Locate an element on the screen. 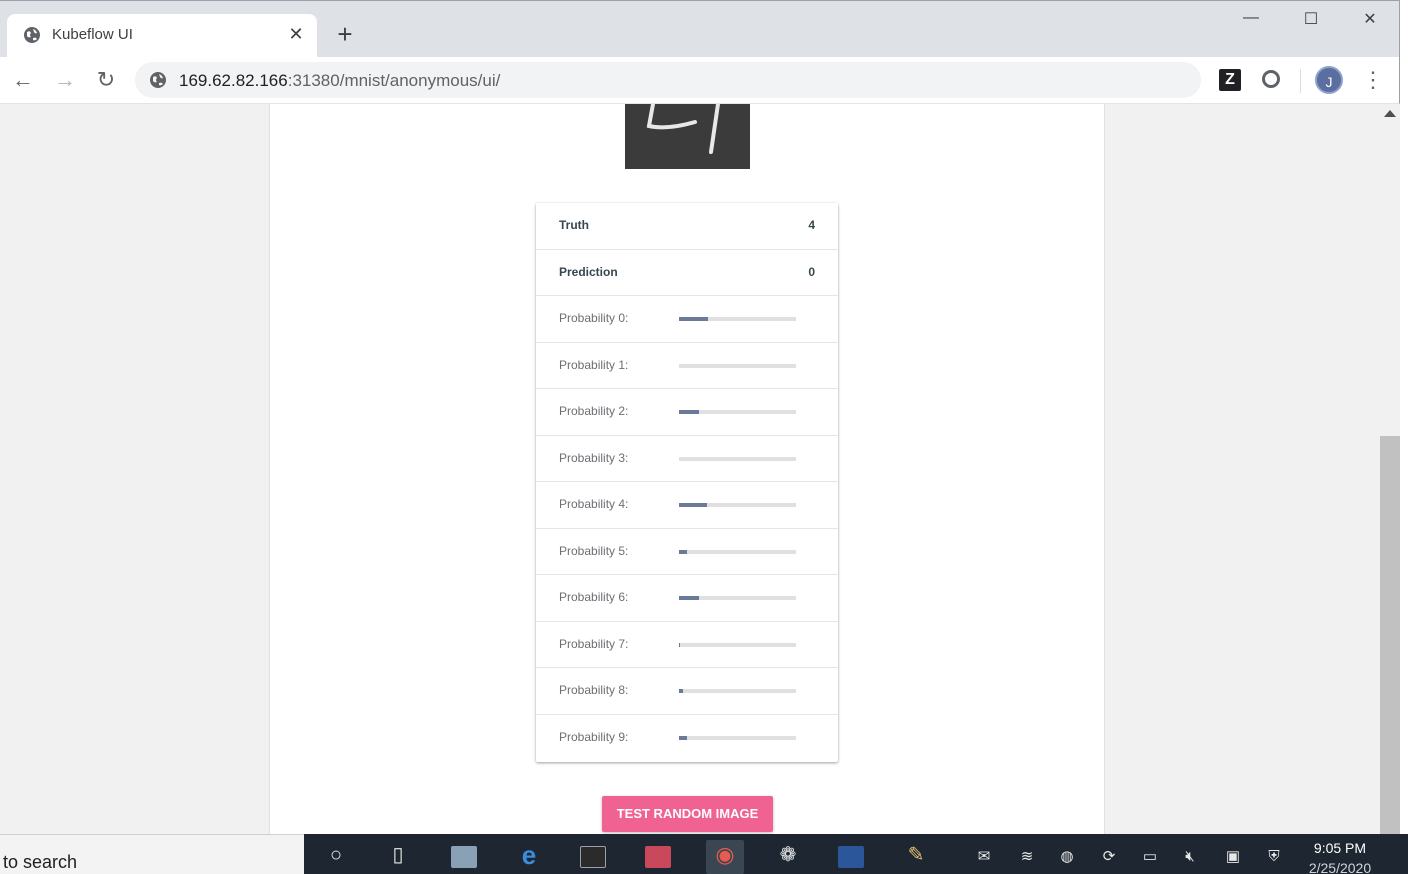 Image resolution: width=1408 pixels, height=874 pixels. clock-date: 2/25/2020 is located at coordinates (1340, 867).